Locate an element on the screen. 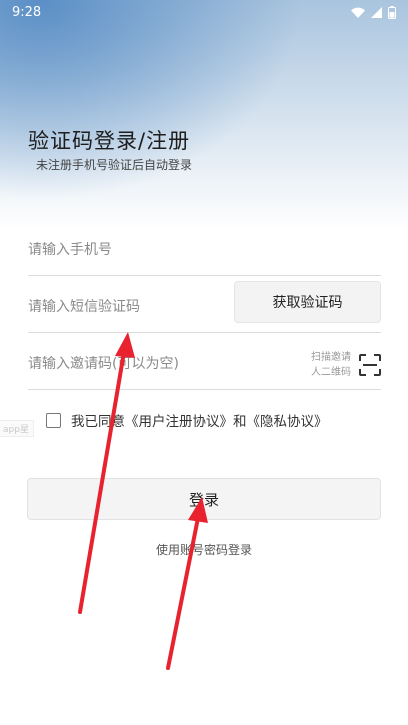 This screenshot has width=408, height=725. signal-icon is located at coordinates (376, 12).